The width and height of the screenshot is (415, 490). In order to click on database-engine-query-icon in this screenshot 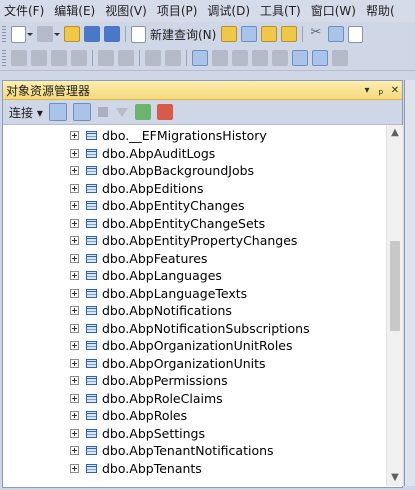, I will do `click(229, 34)`.